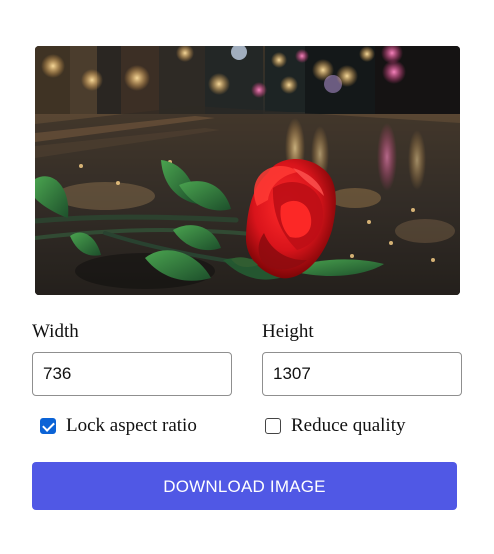 Image resolution: width=494 pixels, height=554 pixels. Describe the element at coordinates (244, 486) in the screenshot. I see `download-image-button: DOWNLOAD IMAGE` at that location.